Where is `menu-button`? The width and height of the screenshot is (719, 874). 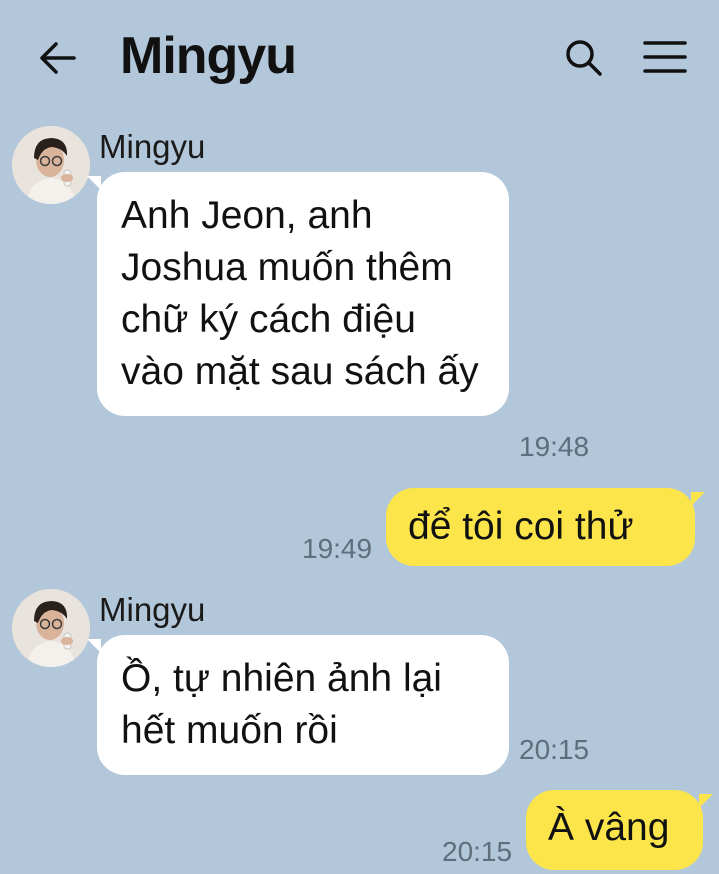 menu-button is located at coordinates (665, 58).